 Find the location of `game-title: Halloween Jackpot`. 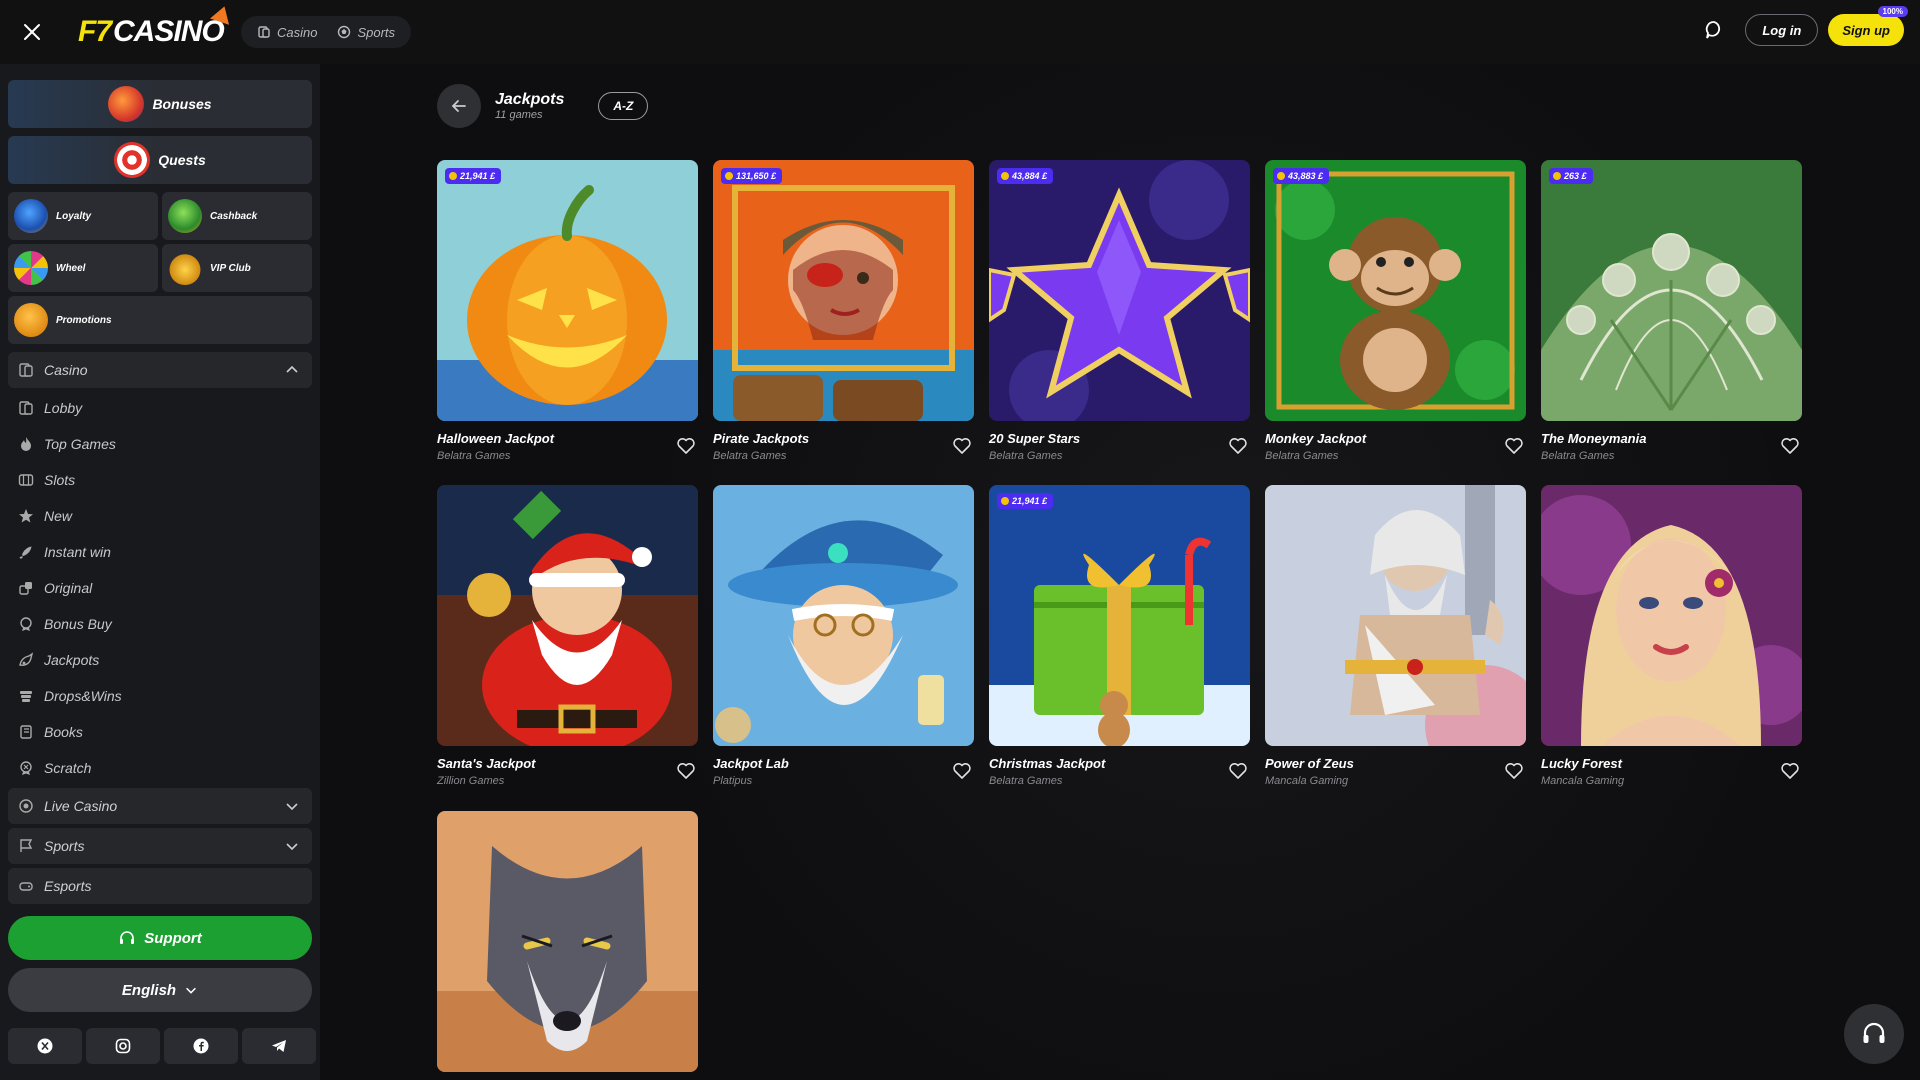

game-title: Halloween Jackpot is located at coordinates (567, 438).